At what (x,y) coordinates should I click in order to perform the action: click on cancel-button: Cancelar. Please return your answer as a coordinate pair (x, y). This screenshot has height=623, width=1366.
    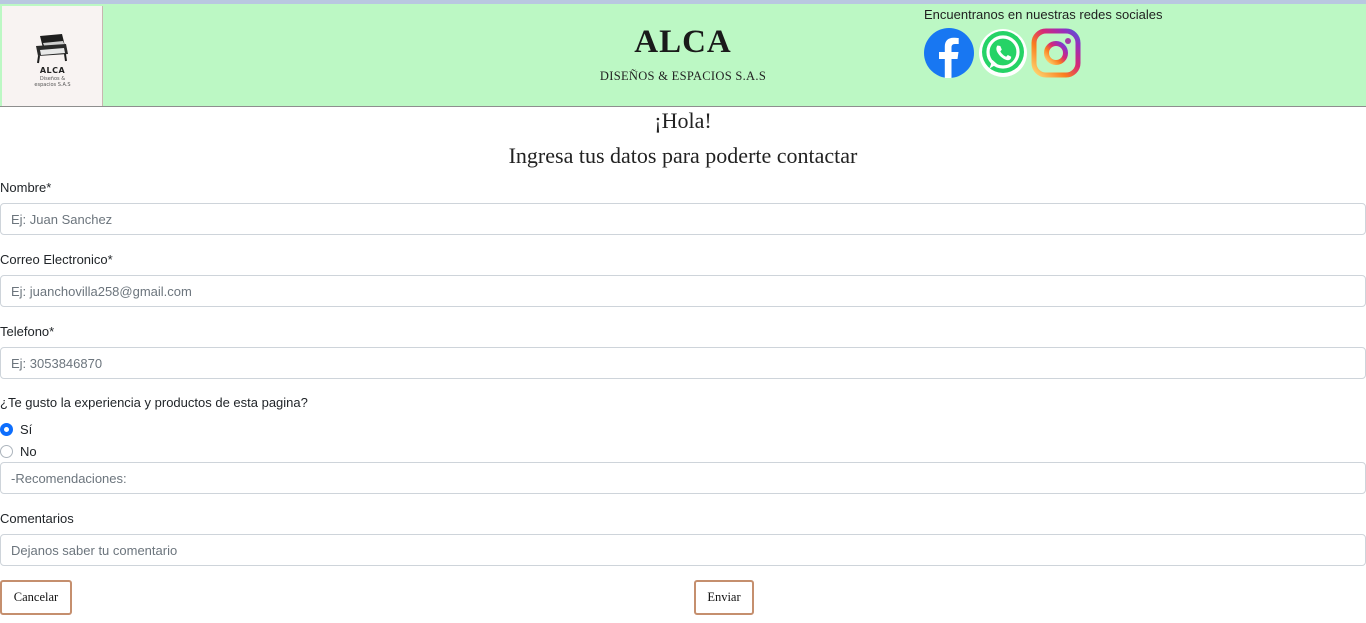
    Looking at the image, I should click on (36, 597).